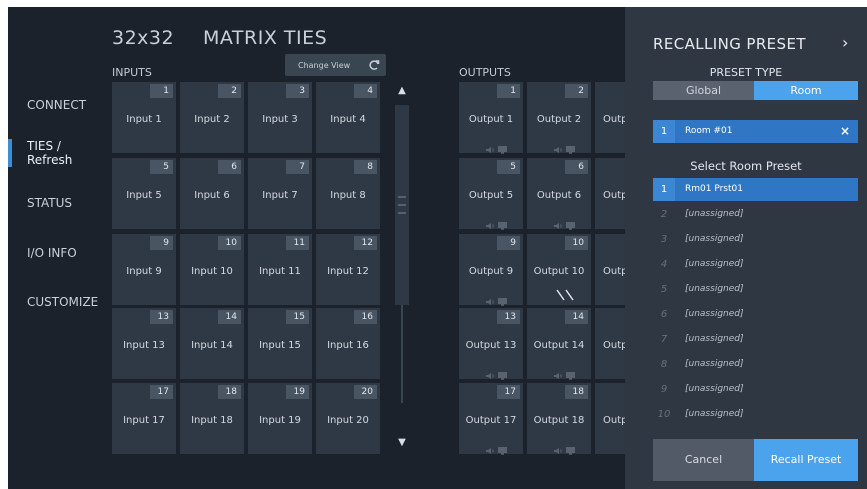  Describe the element at coordinates (402, 254) in the screenshot. I see `scrollbar` at that location.